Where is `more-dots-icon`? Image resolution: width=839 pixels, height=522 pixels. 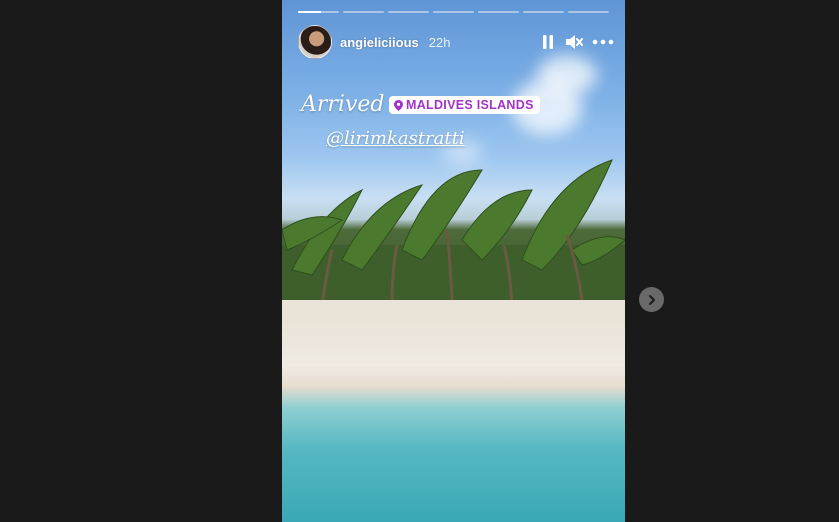
more-dots-icon is located at coordinates (603, 42).